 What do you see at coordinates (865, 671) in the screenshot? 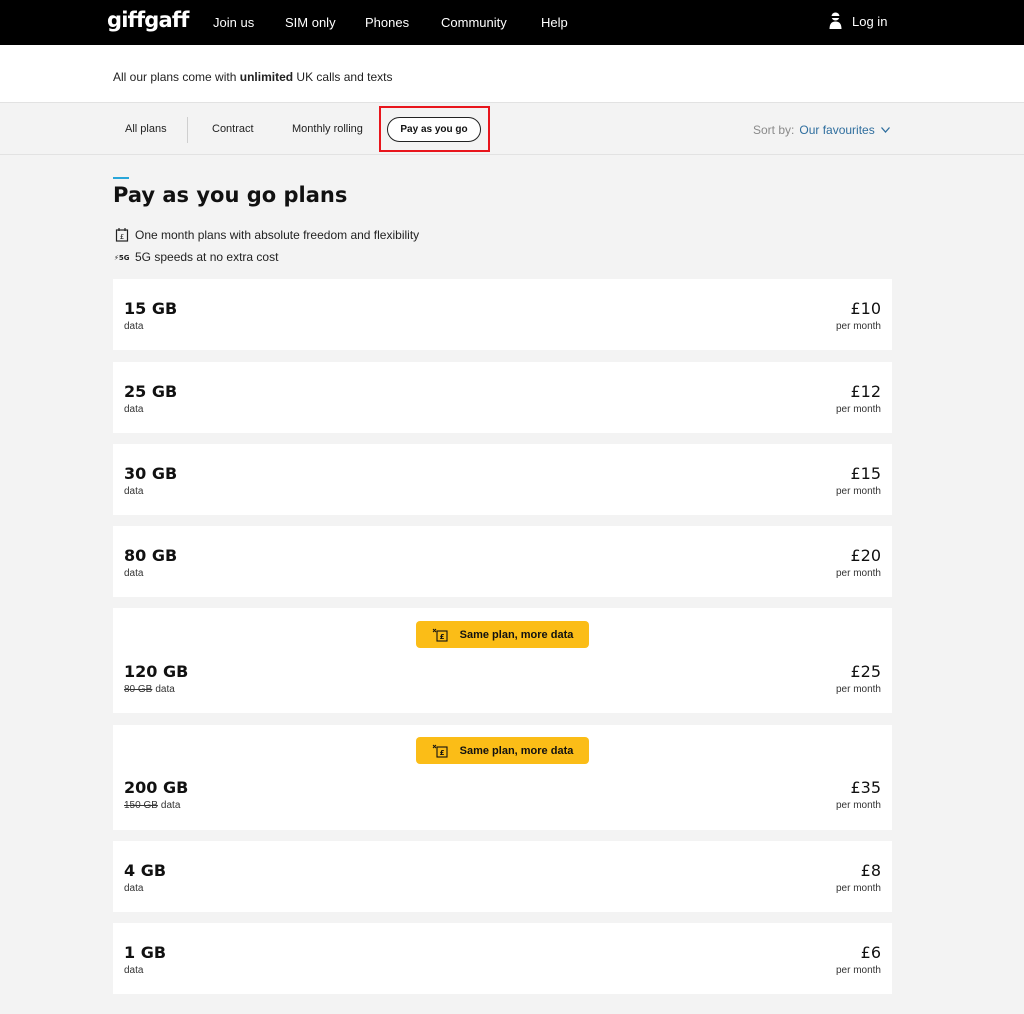
I see `plan-price: £25` at bounding box center [865, 671].